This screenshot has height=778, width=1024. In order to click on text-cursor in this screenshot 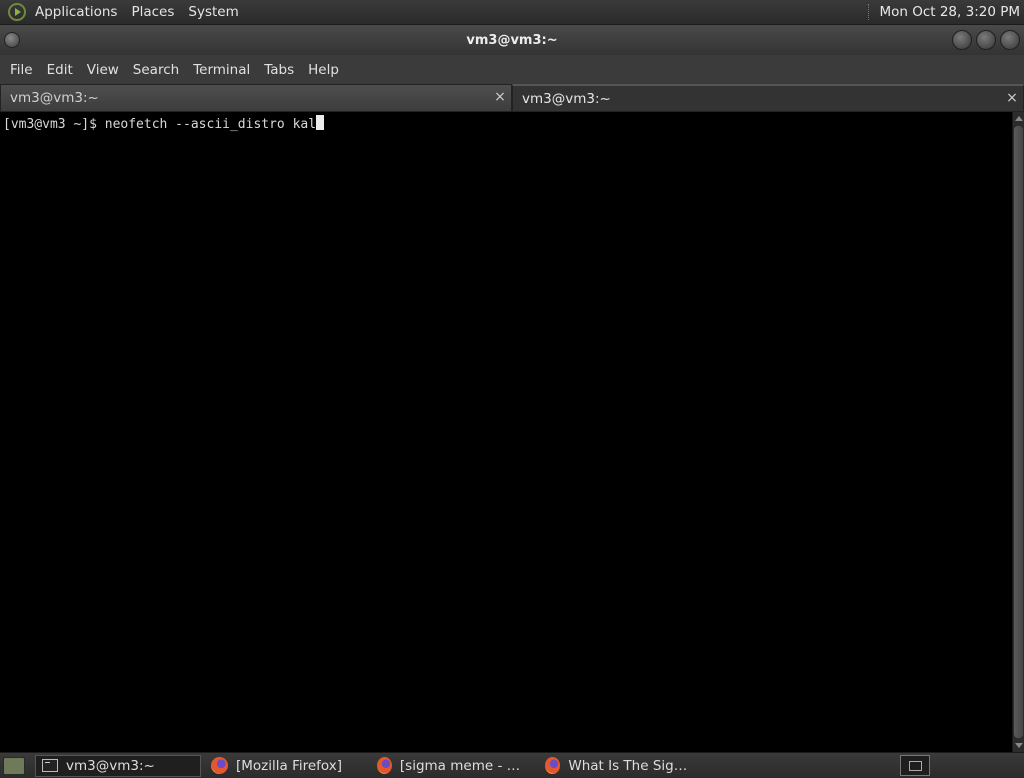, I will do `click(320, 122)`.